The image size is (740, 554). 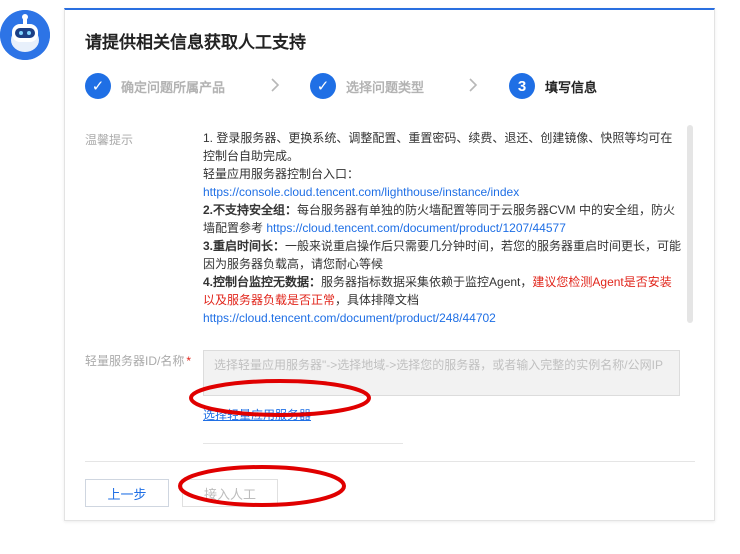 What do you see at coordinates (377, 300) in the screenshot?
I see `tip-4-text-2: ，具体排障文档` at bounding box center [377, 300].